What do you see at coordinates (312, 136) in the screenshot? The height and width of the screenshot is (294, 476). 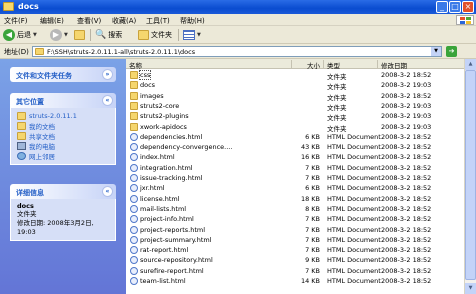 I see `file-size: 6 KB` at bounding box center [312, 136].